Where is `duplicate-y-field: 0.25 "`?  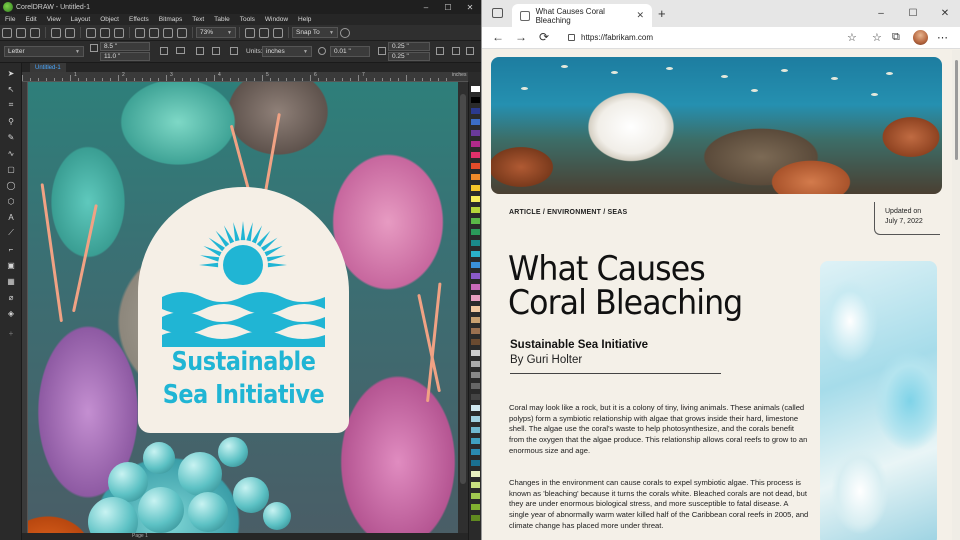
duplicate-y-field: 0.25 " is located at coordinates (409, 56).